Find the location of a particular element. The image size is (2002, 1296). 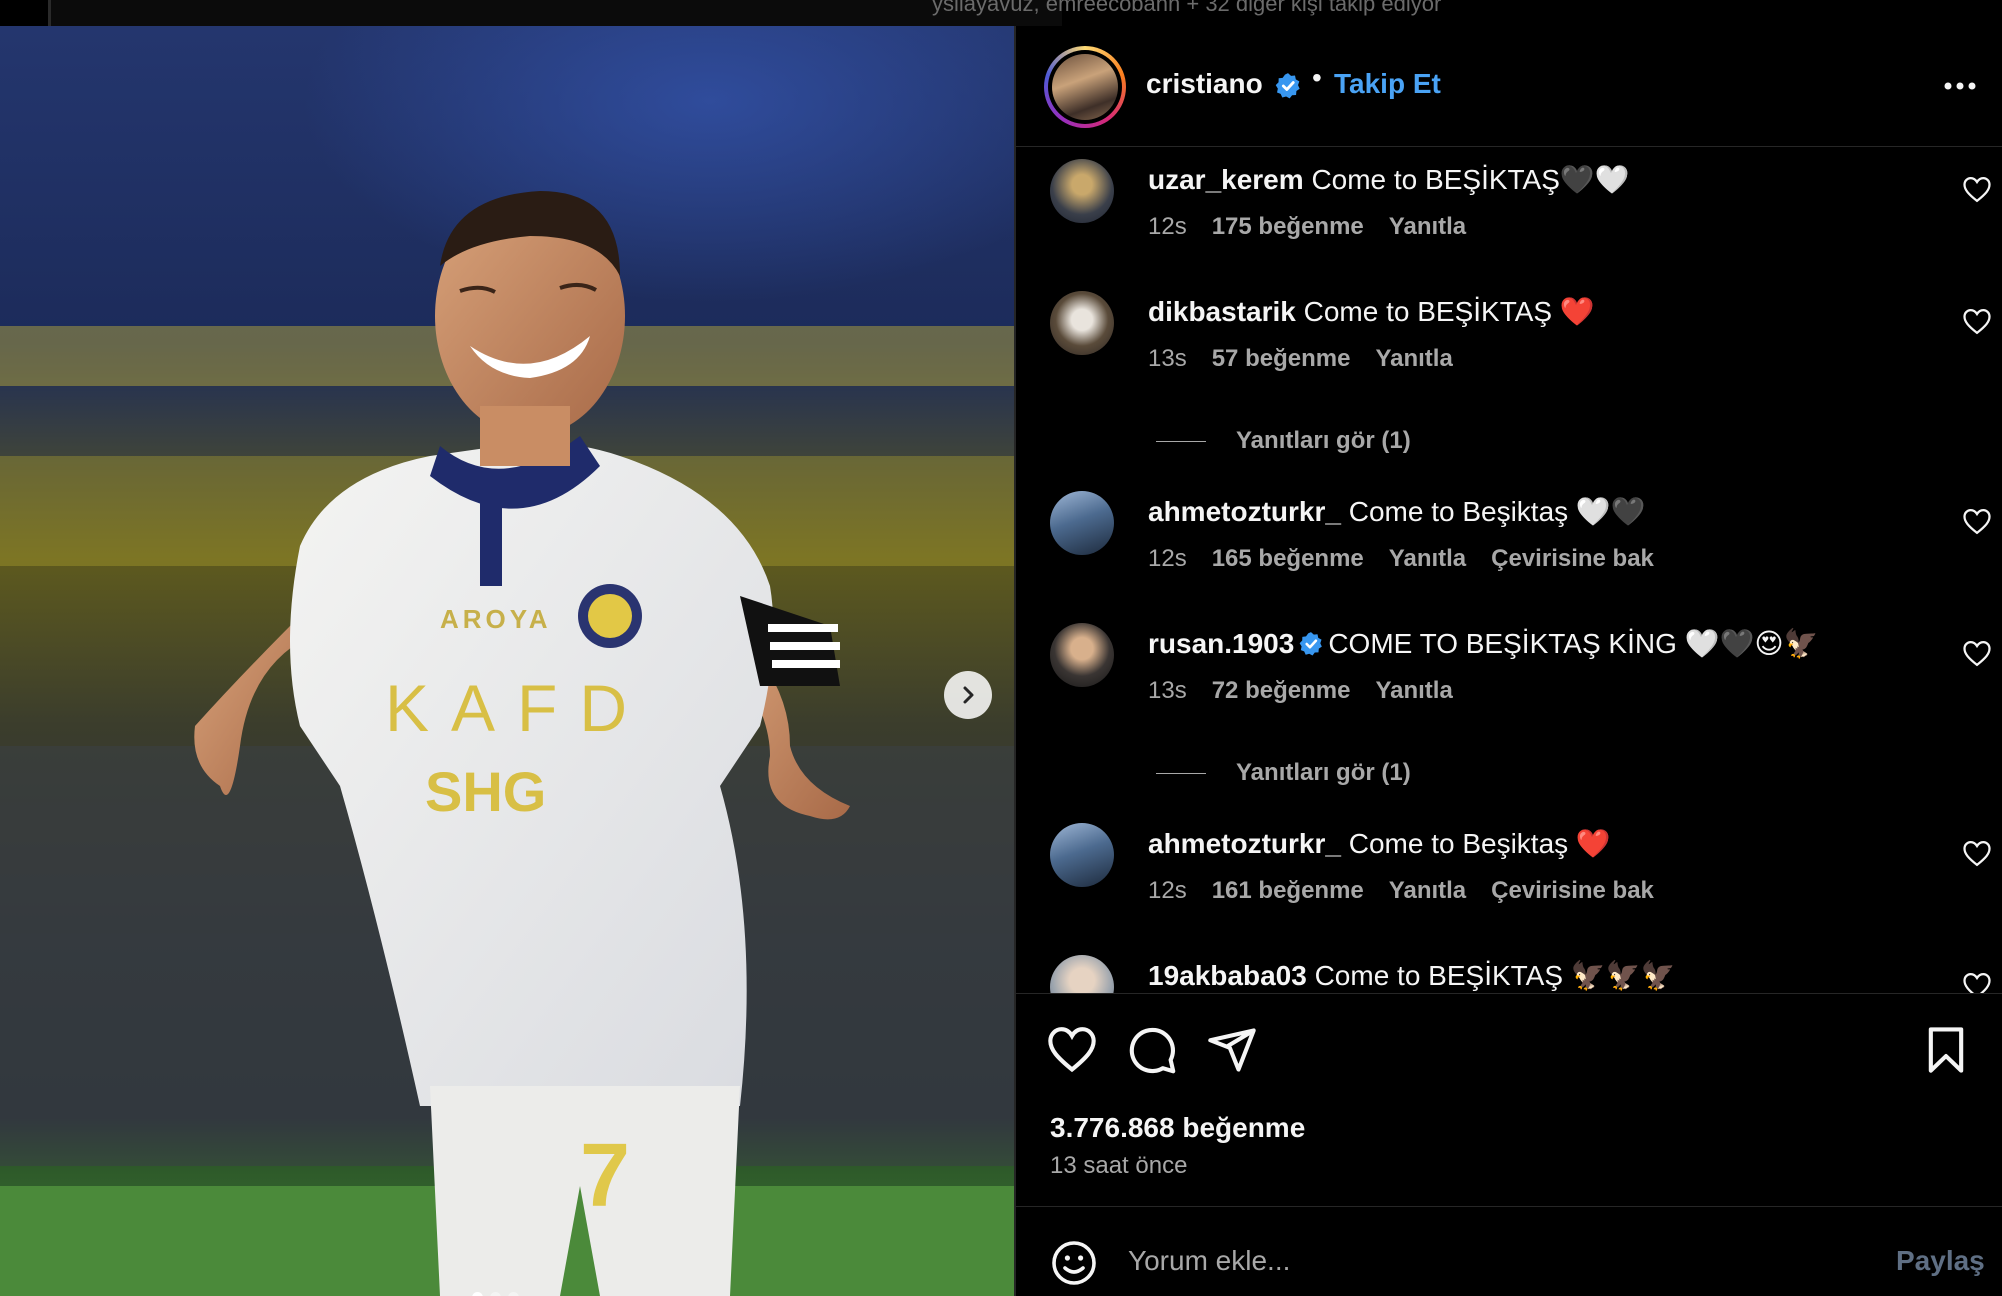

comment-meta: 12s 161 beğenme Yanıtla Çevirisine bak is located at coordinates (1401, 891).